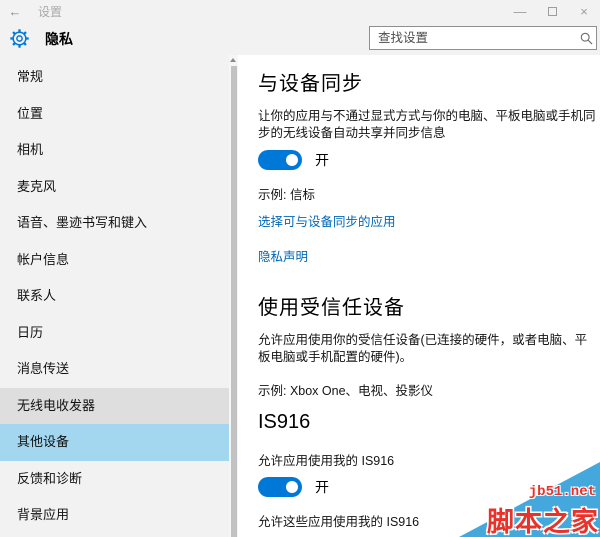 This screenshot has width=600, height=537. I want to click on close-button: ×, so click(584, 11).